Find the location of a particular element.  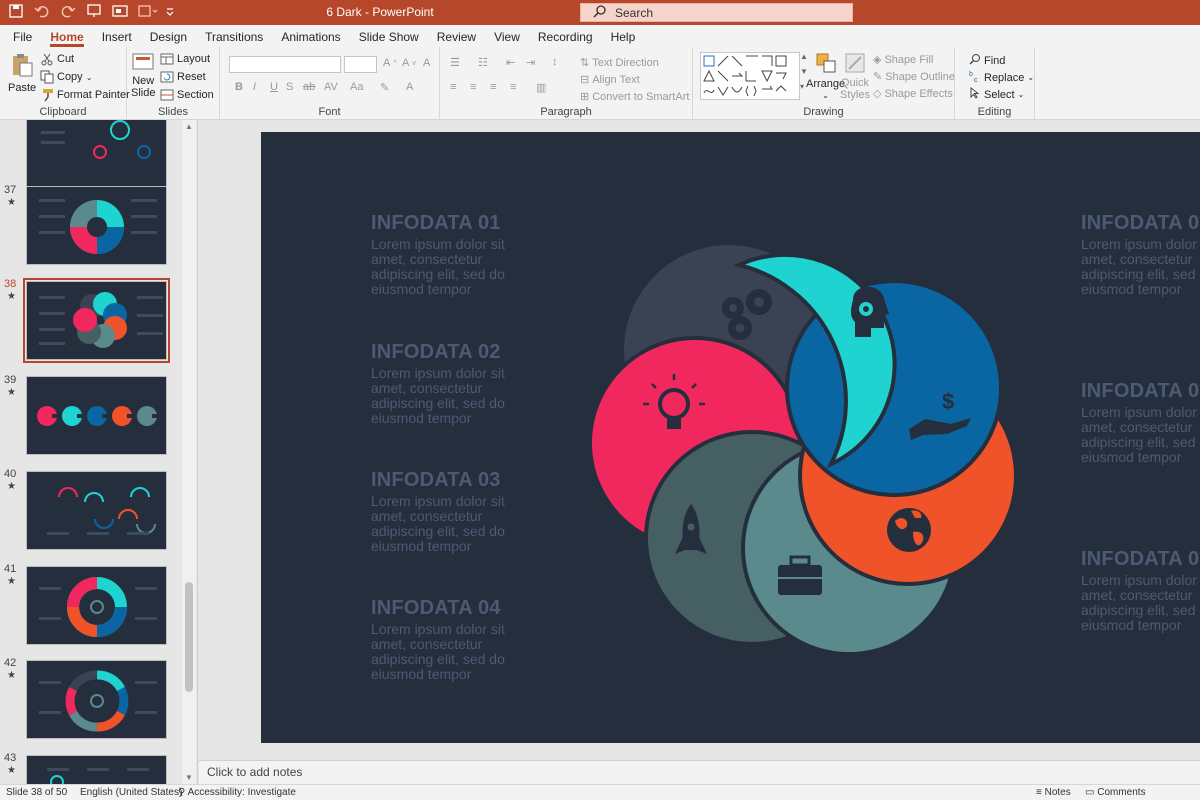

slides-group: New Slide Layout Reset Section Slides is located at coordinates (173, 83).